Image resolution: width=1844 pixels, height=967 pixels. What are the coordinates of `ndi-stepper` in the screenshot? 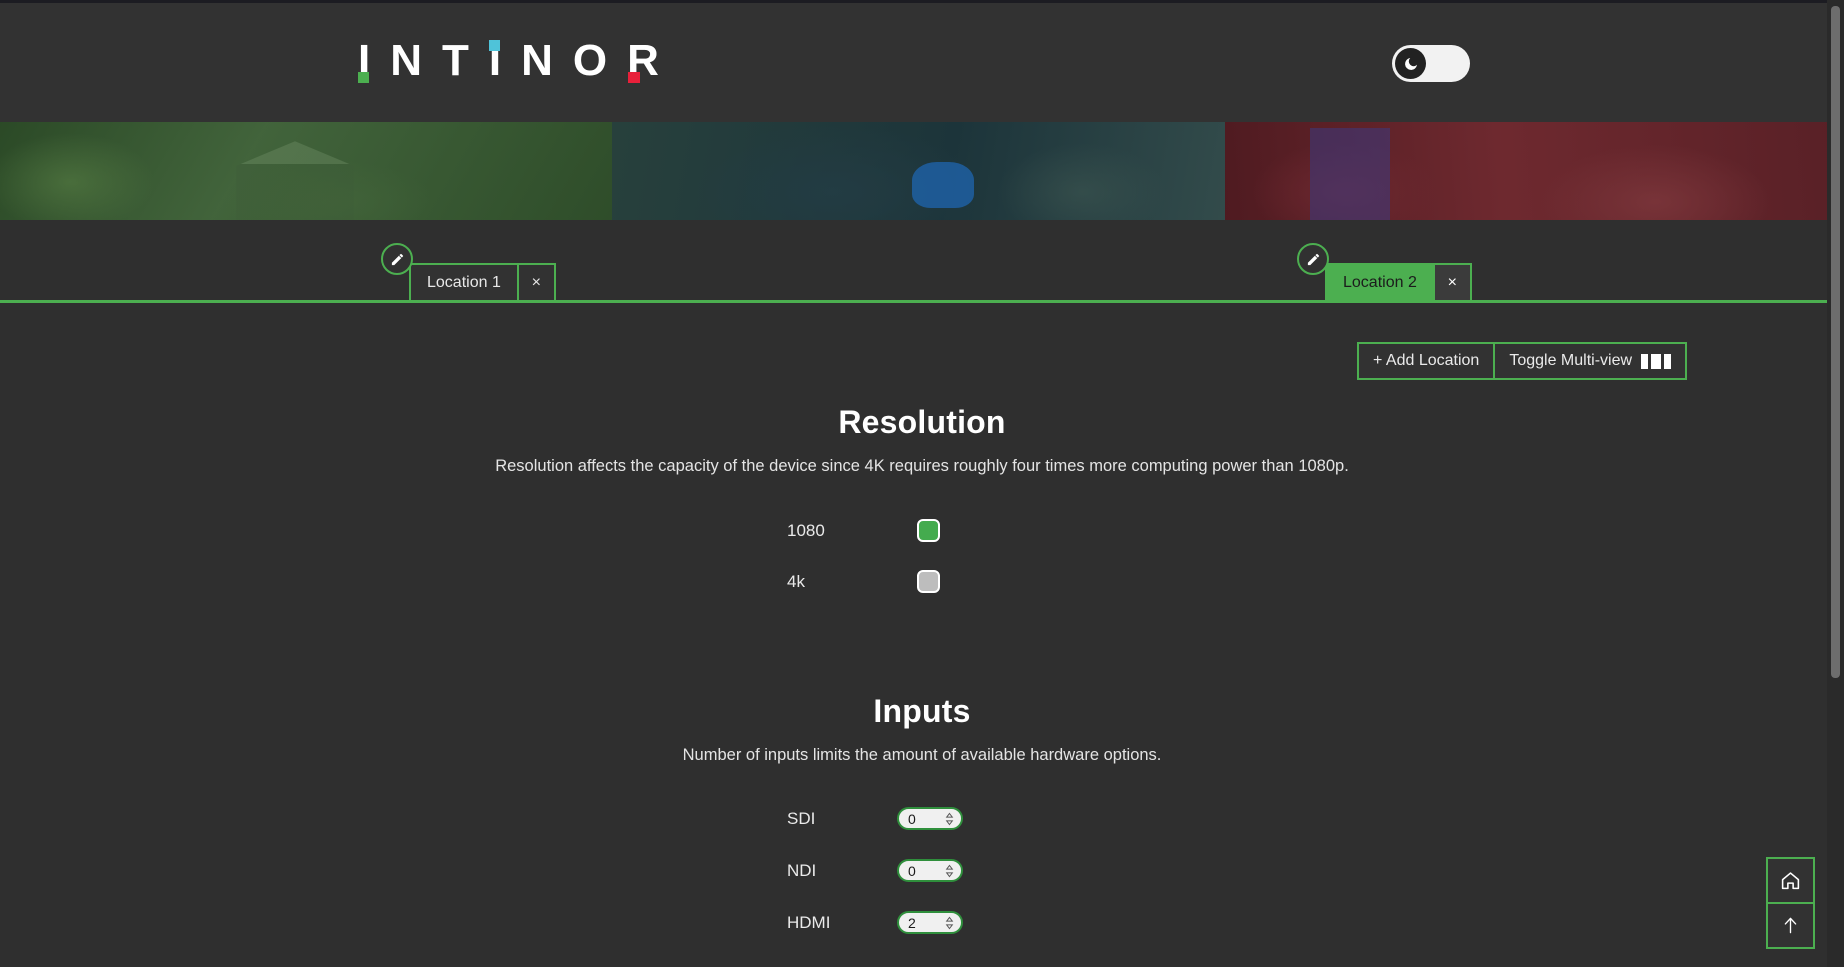 It's located at (949, 870).